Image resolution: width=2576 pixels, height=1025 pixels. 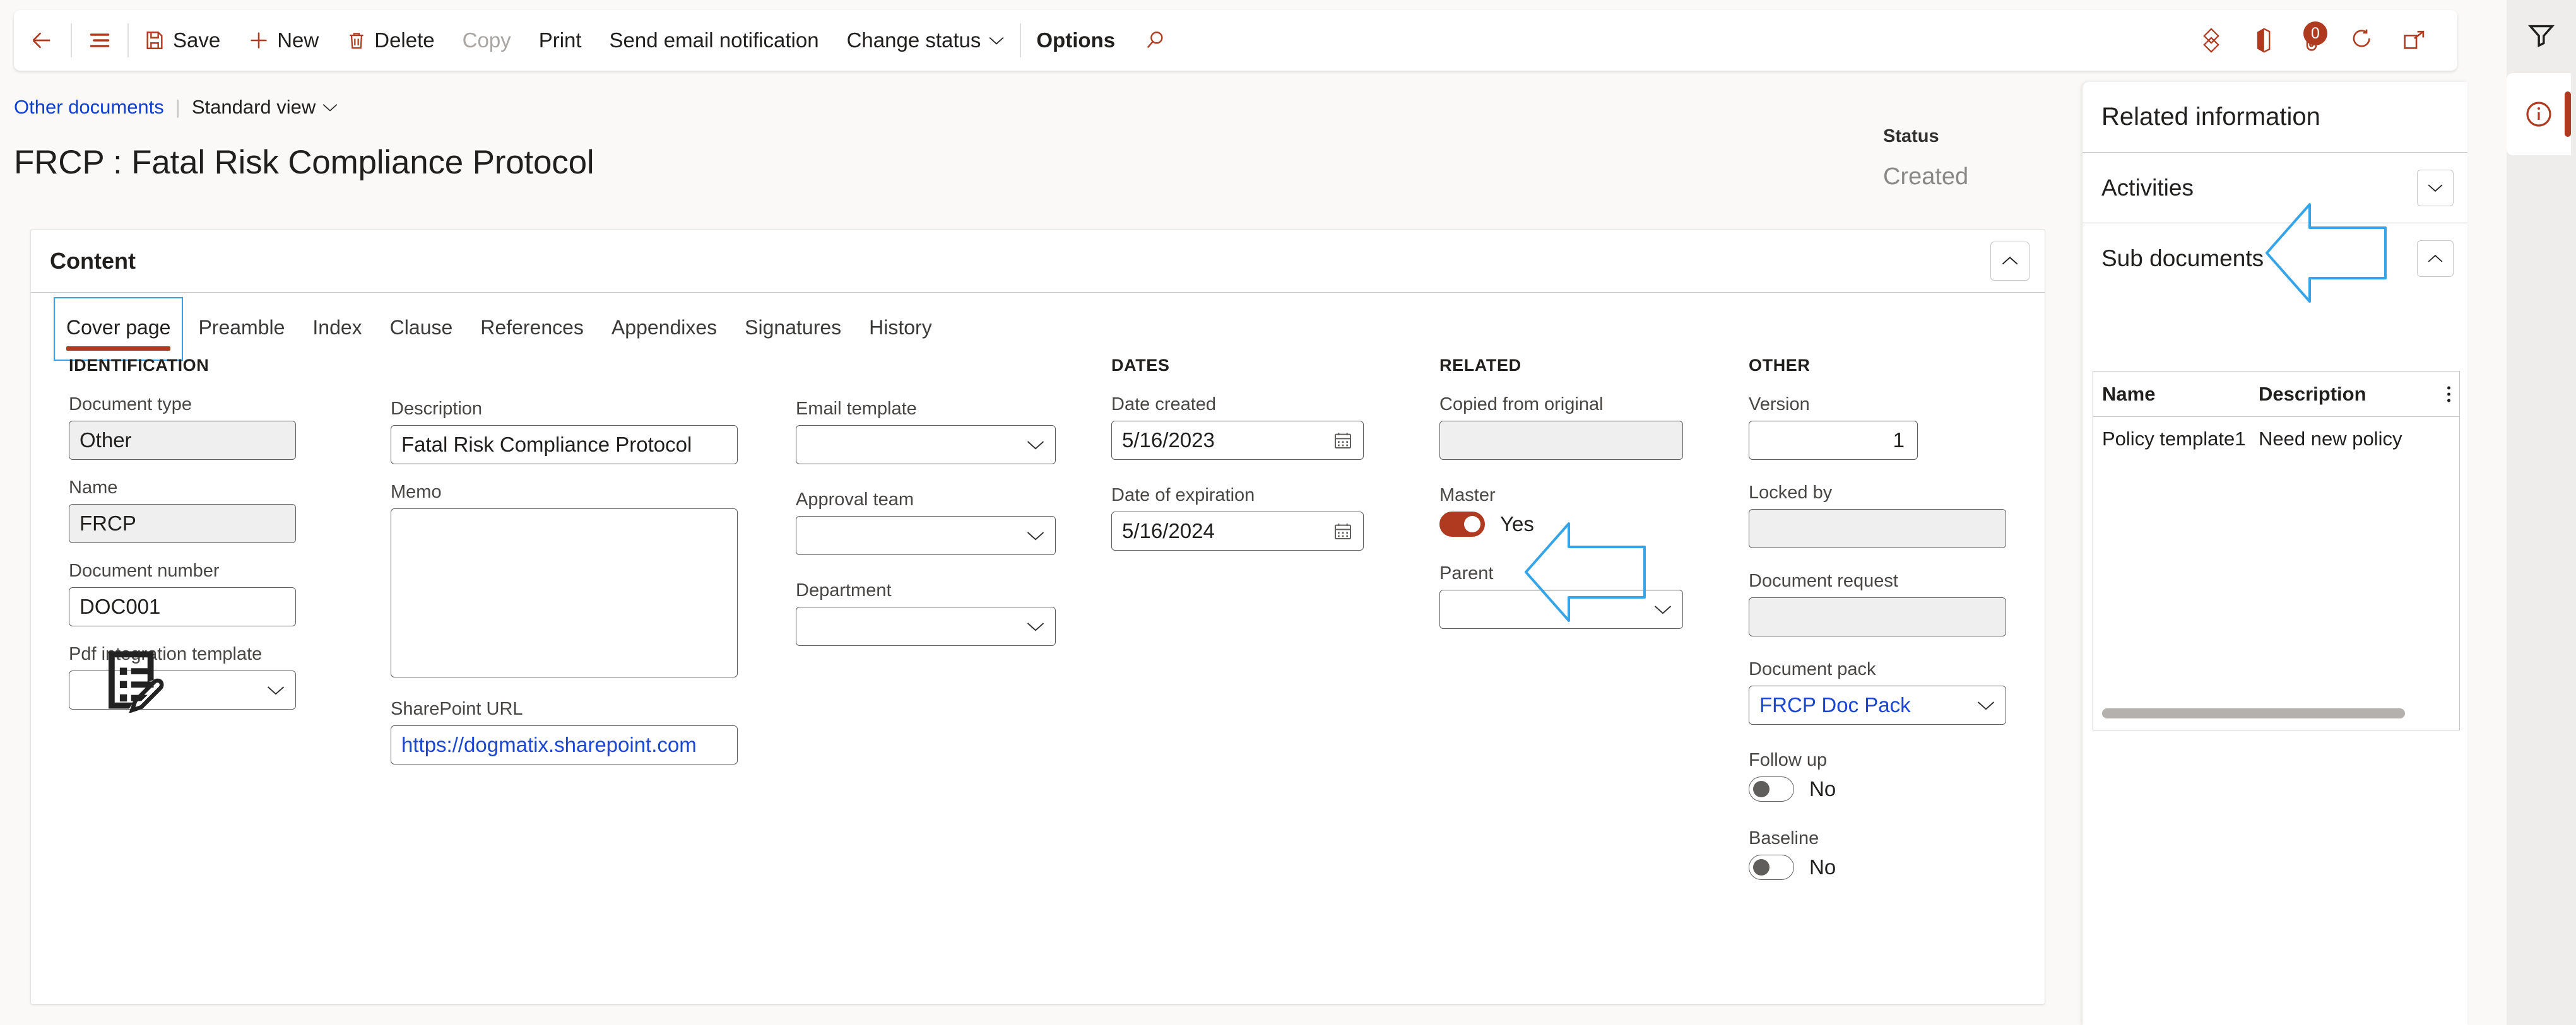 What do you see at coordinates (1155, 40) in the screenshot?
I see `search-button` at bounding box center [1155, 40].